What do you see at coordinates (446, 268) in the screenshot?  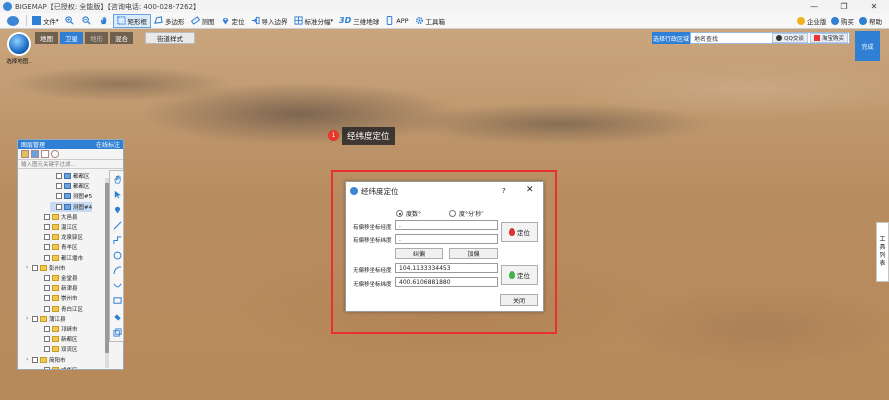 I see `no-offset-lng-input: 104.1133334453` at bounding box center [446, 268].